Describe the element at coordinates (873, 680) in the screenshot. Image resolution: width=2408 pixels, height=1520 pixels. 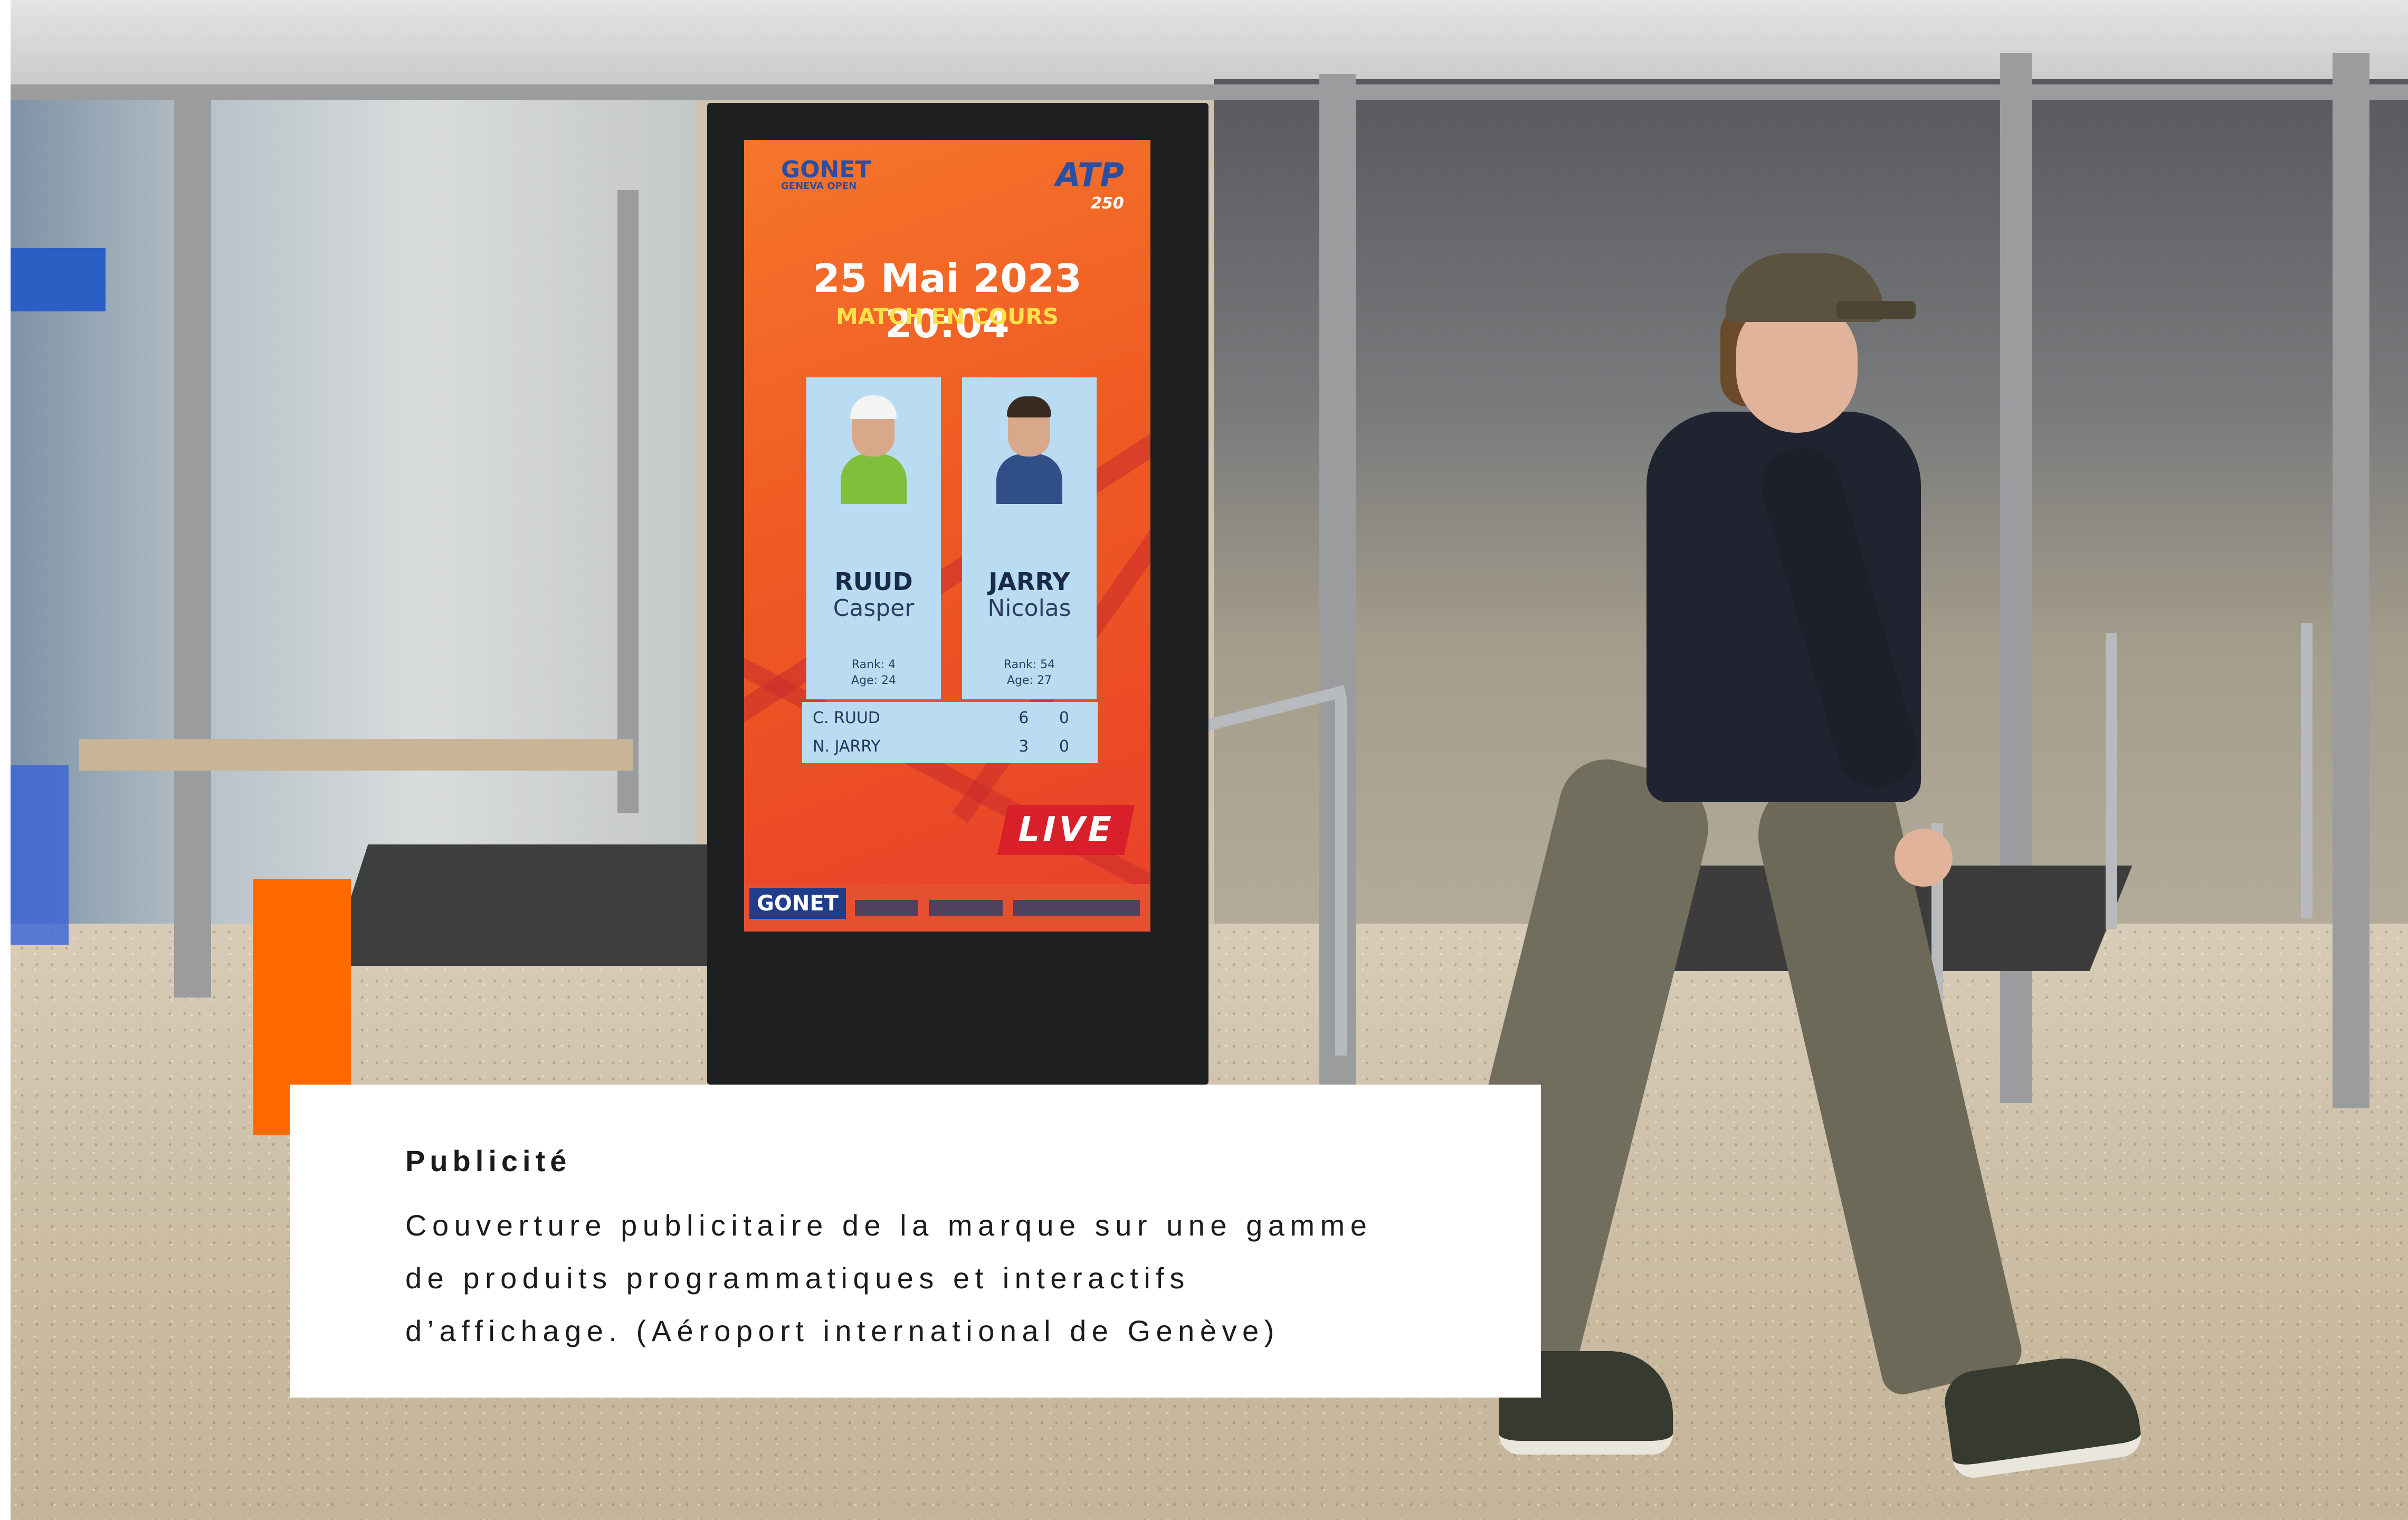
I see `player-age: Age: 24` at that location.